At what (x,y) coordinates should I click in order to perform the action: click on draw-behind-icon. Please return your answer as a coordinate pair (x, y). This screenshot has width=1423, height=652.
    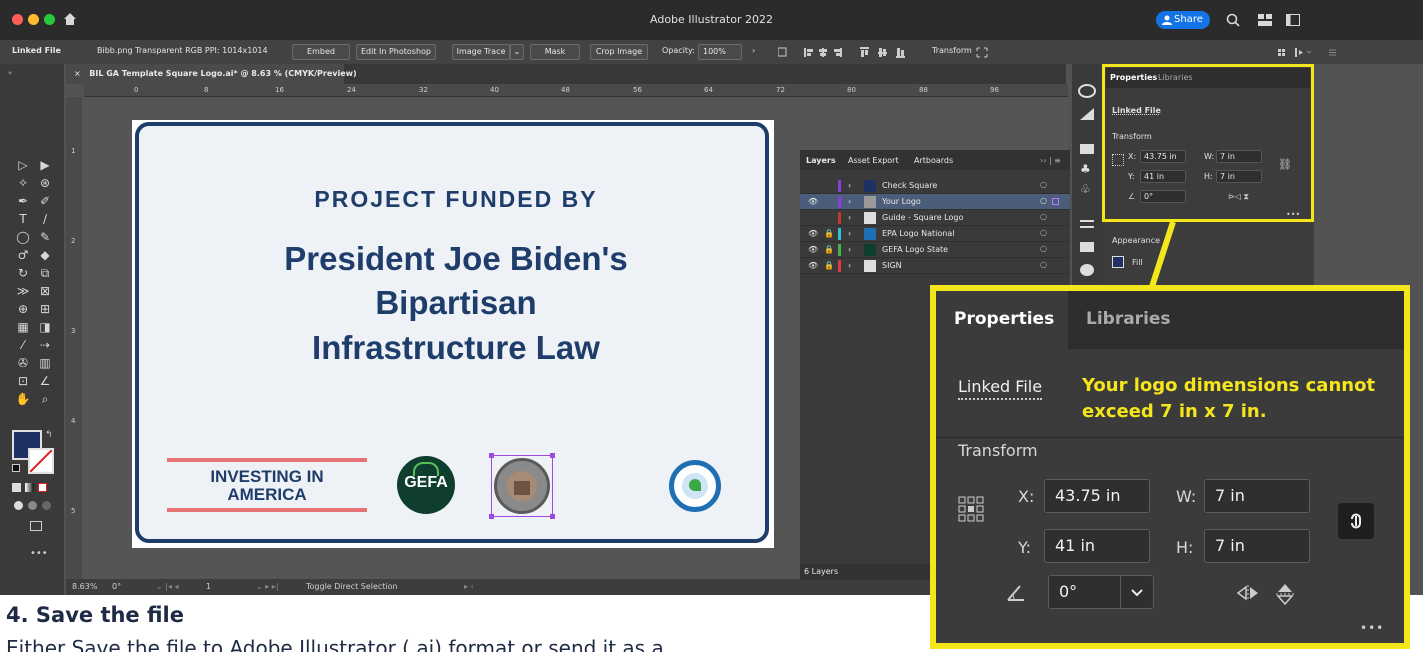
    Looking at the image, I should click on (32, 505).